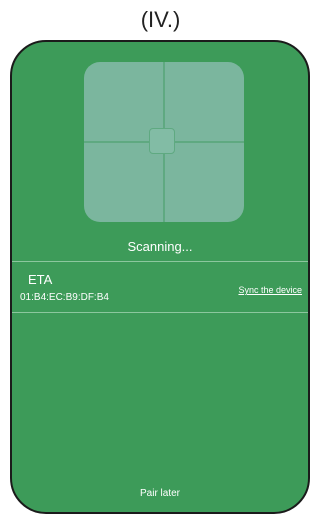 The width and height of the screenshot is (321, 518). What do you see at coordinates (270, 290) in the screenshot?
I see `sync-device-link: Sync the device` at bounding box center [270, 290].